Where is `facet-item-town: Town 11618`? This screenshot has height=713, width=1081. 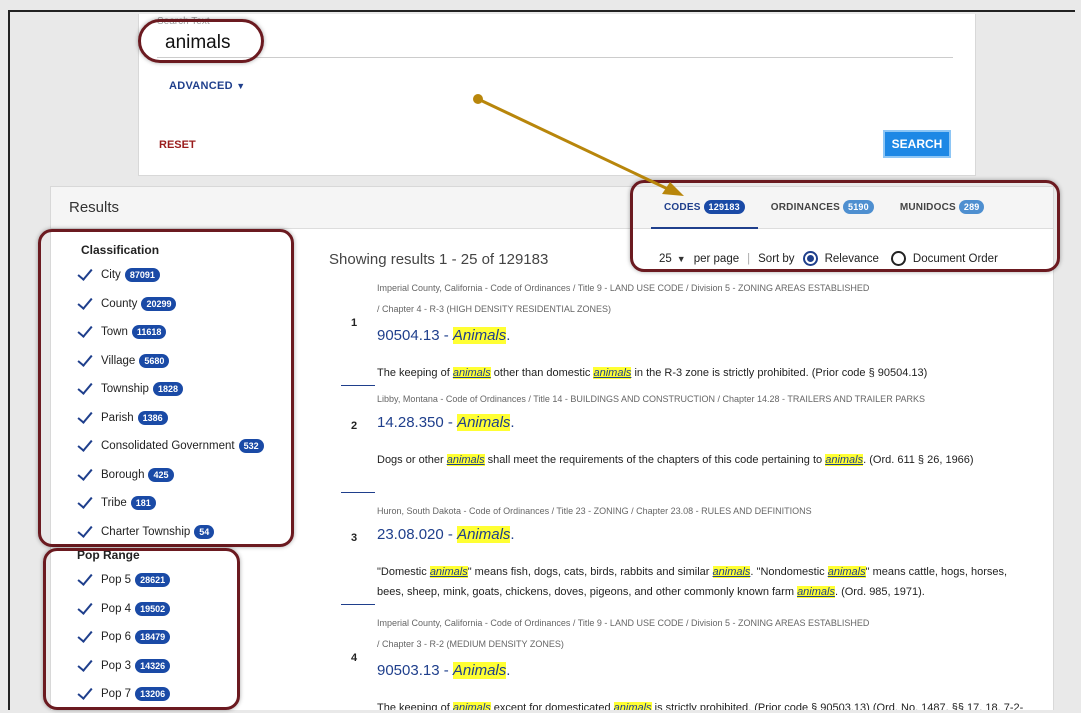
facet-item-town: Town 11618 is located at coordinates (181, 332).